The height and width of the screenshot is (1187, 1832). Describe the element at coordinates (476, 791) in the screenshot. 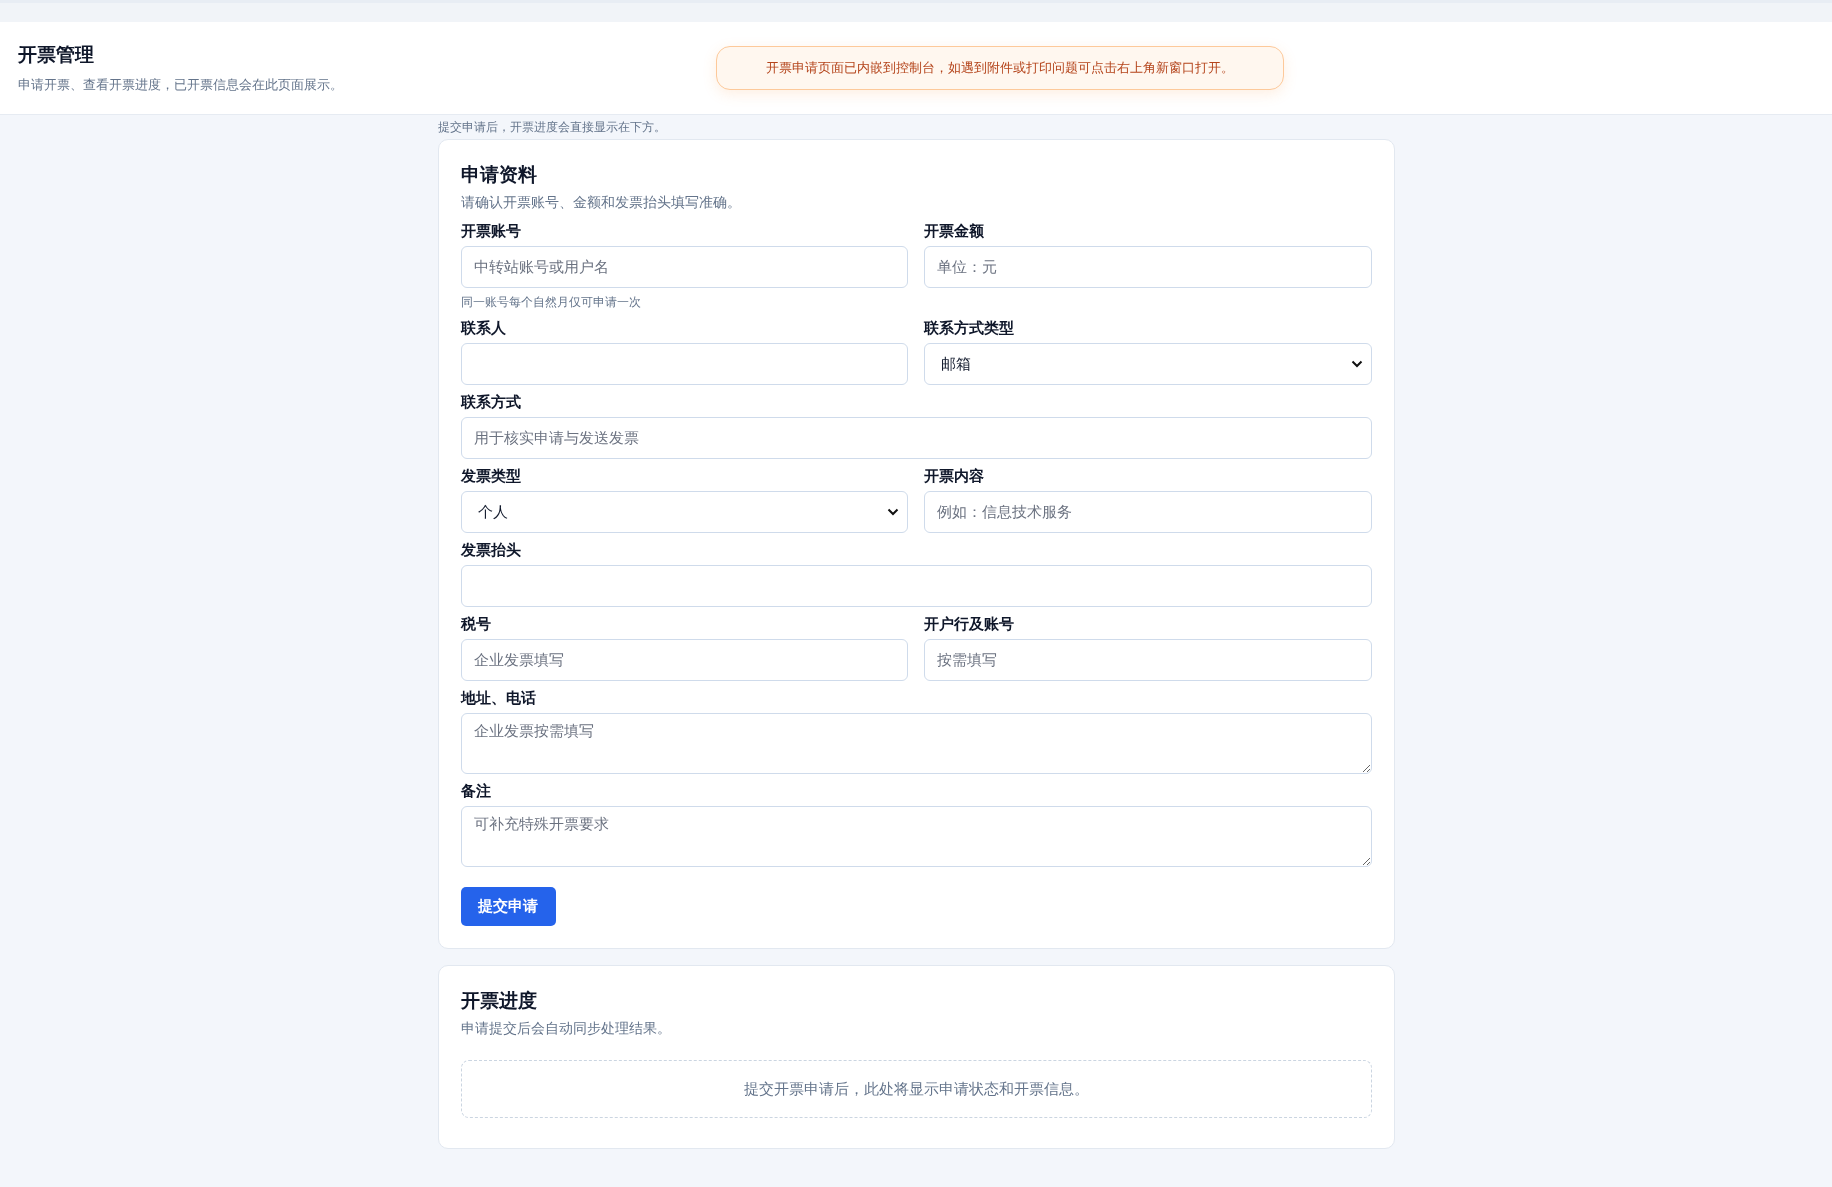

I see `field-label: 备注` at that location.